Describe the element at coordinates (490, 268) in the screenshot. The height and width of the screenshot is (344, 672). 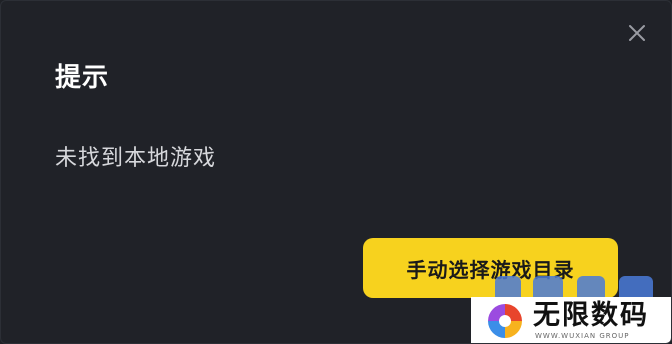
I see `select-game-directory-button: 手动选择游戏目录` at that location.